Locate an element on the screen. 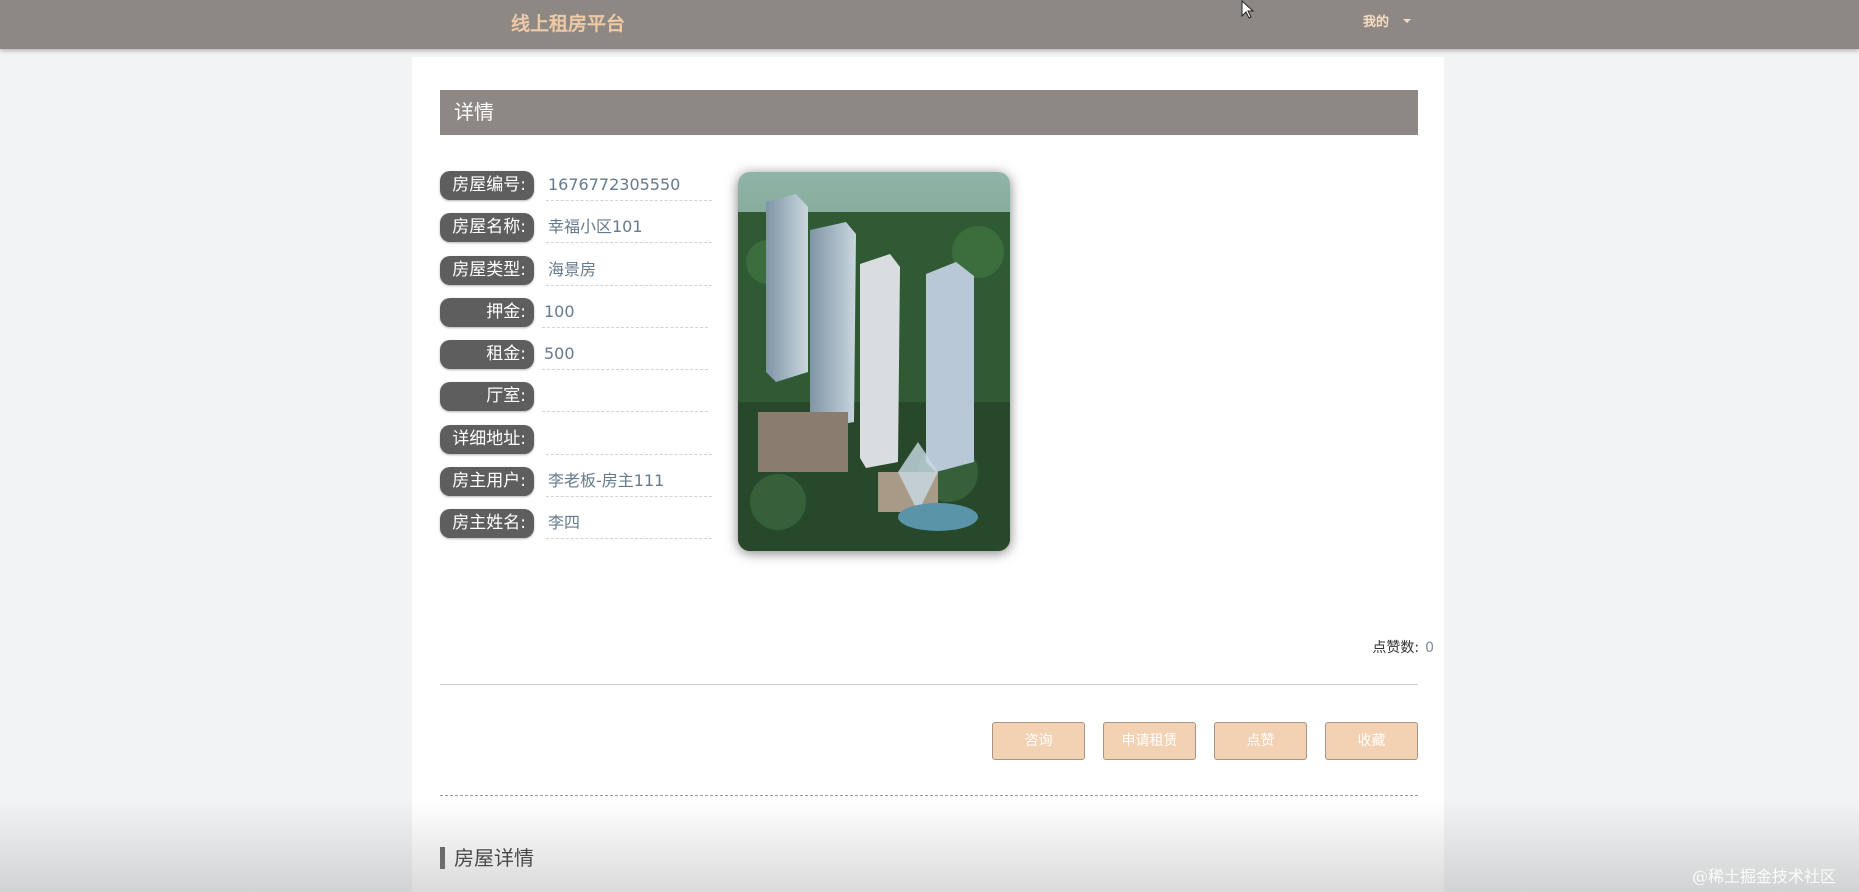 The image size is (1859, 892). field-value: 李四 is located at coordinates (629, 524).